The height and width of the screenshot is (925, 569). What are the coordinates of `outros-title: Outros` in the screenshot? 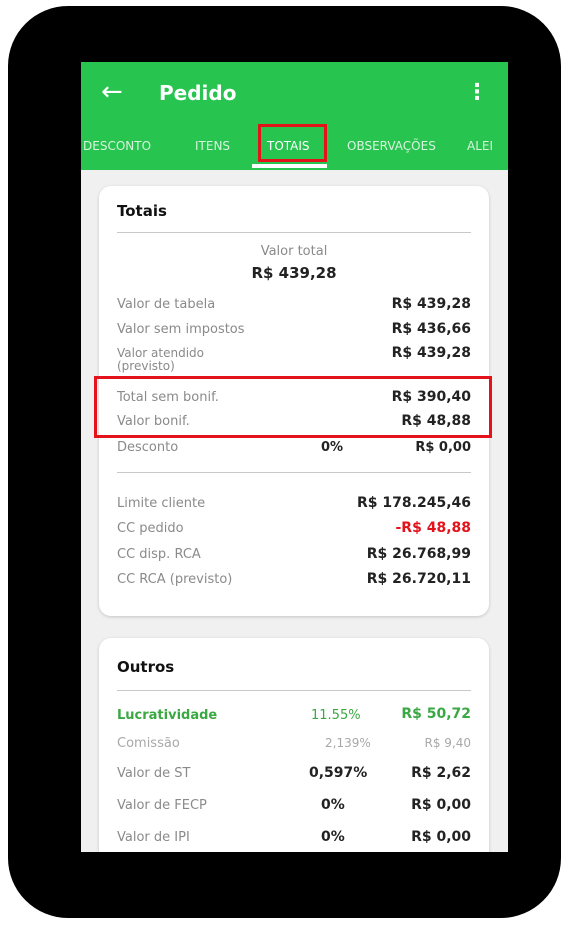 It's located at (146, 667).